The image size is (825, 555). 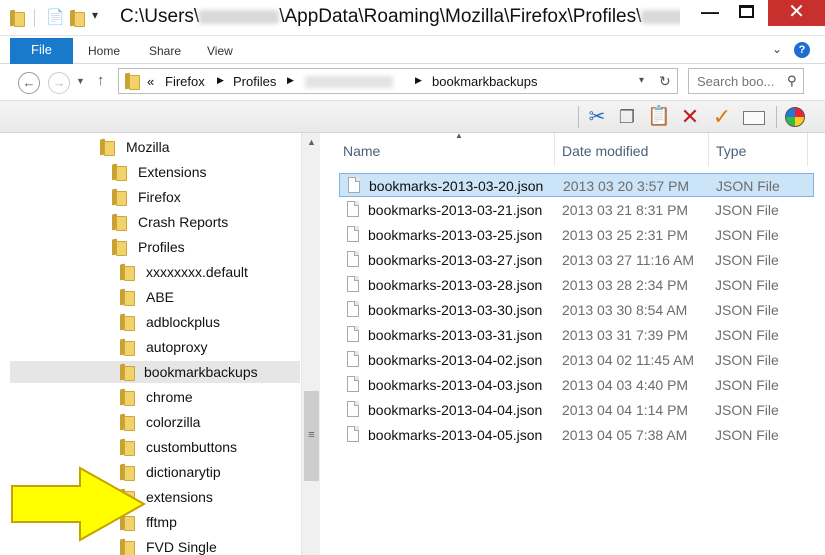 I want to click on rename-icon, so click(x=754, y=118).